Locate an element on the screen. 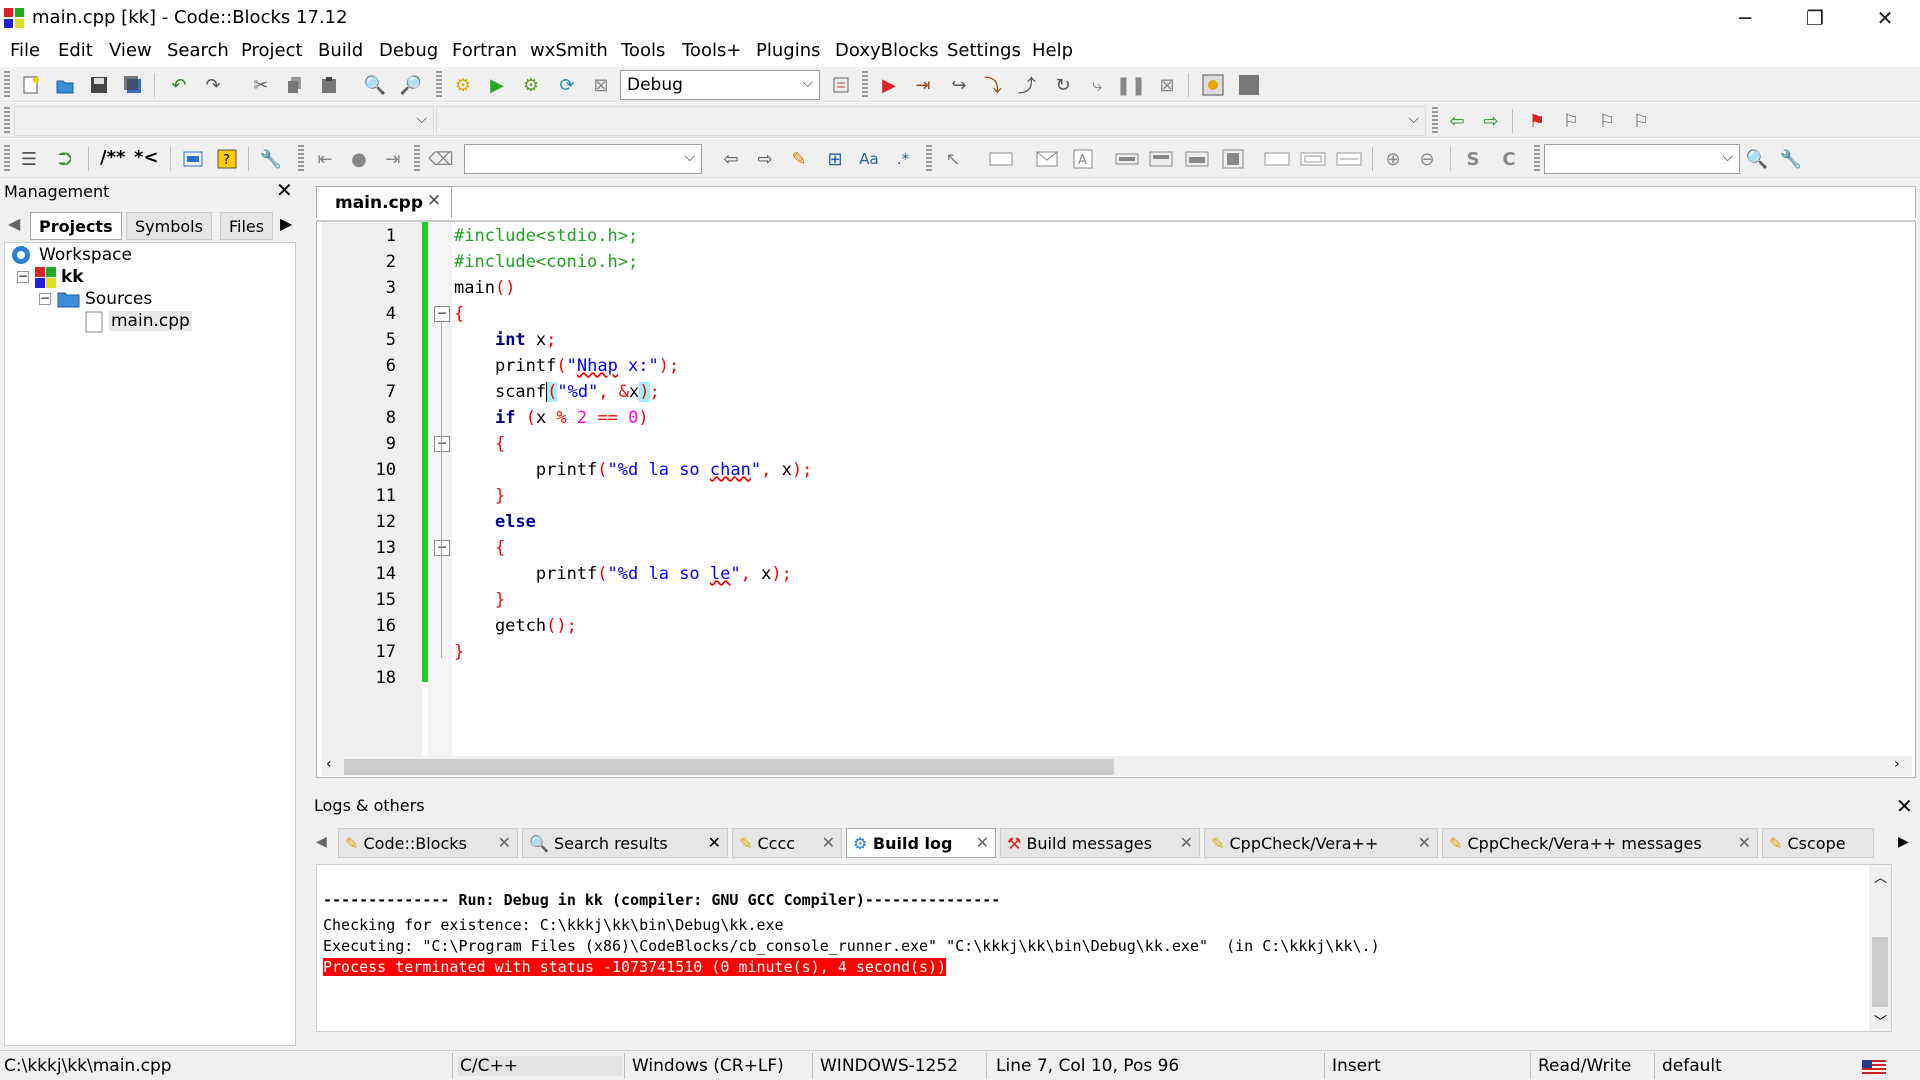  menu-fortran: Fortran is located at coordinates (484, 50).